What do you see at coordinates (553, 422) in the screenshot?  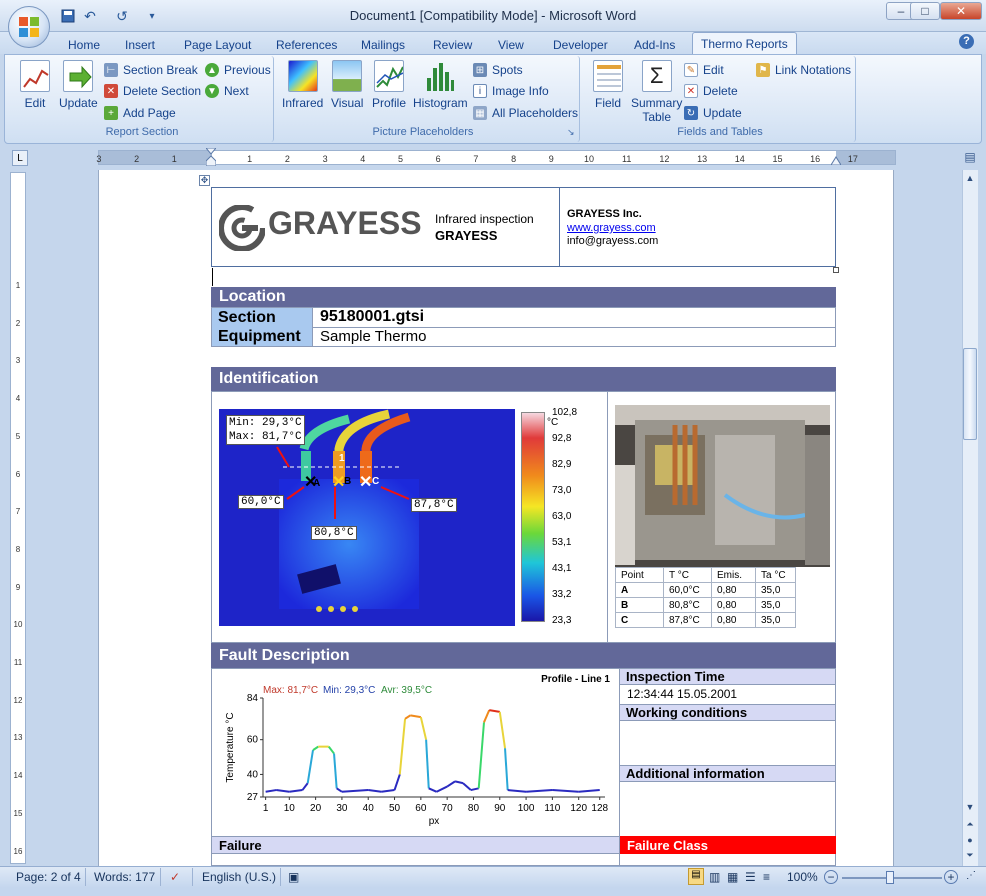 I see `scale-label: °C` at bounding box center [553, 422].